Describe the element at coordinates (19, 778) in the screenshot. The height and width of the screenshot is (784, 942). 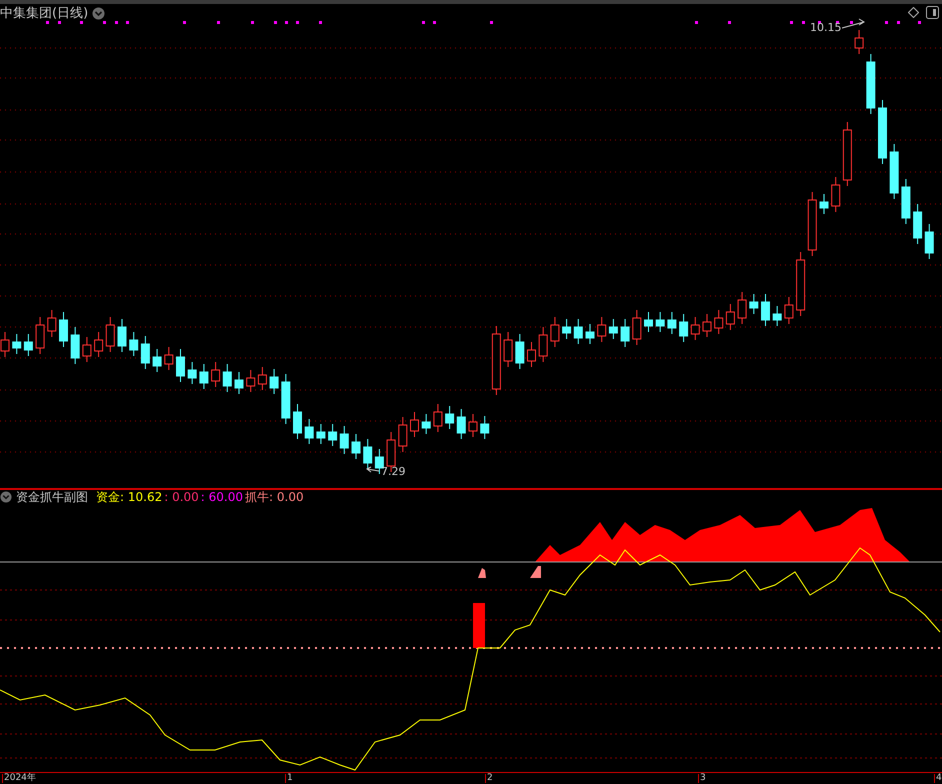
I see `axis-label: 2024年` at that location.